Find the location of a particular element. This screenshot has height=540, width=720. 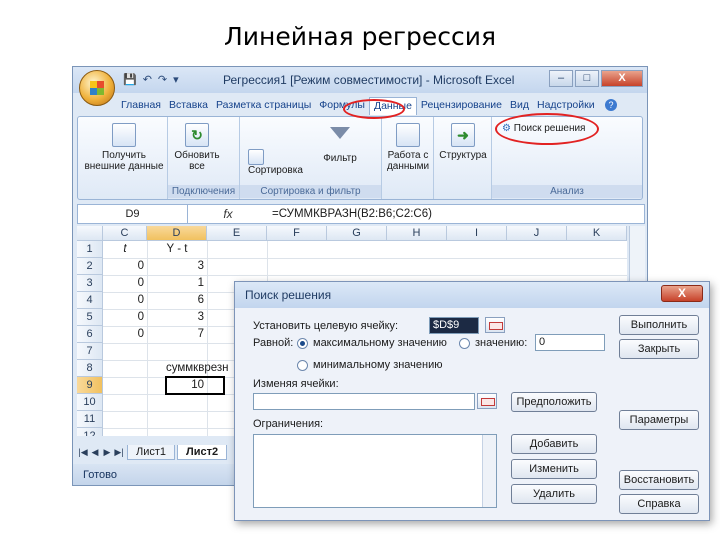

value-radio is located at coordinates (464, 343).